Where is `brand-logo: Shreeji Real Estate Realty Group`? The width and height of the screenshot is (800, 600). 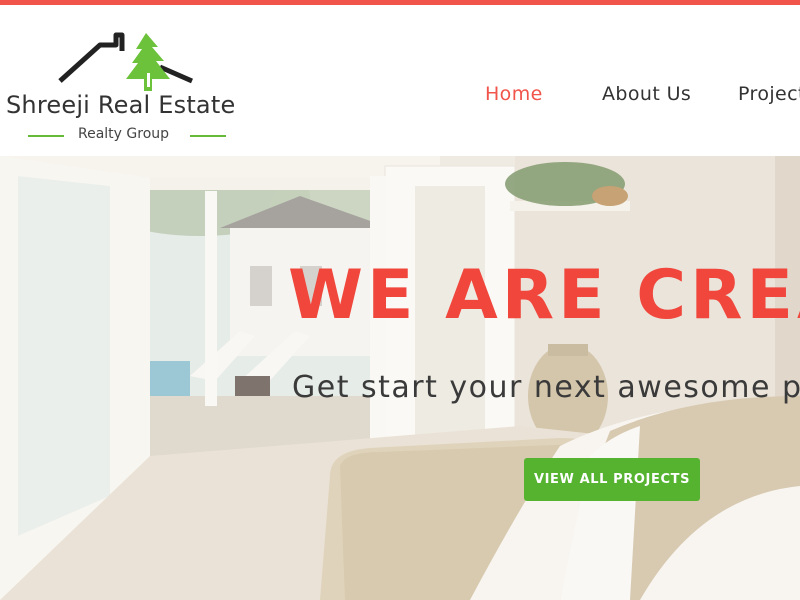
brand-logo: Shreeji Real Estate Realty Group is located at coordinates (131, 89).